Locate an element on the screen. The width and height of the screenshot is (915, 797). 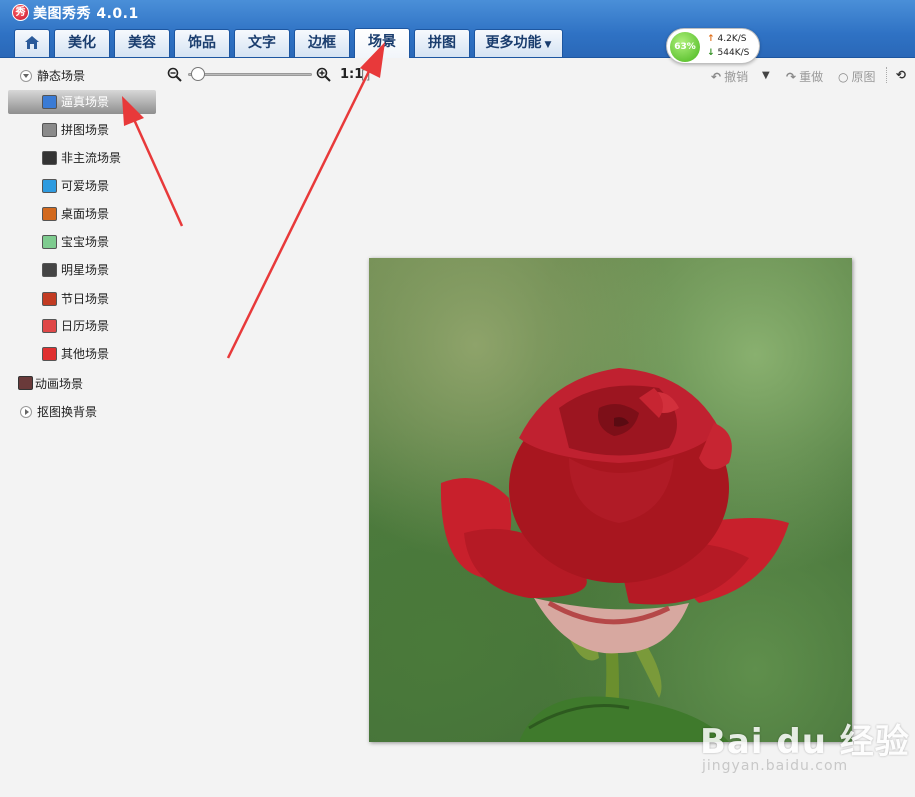
zoom-out-icon is located at coordinates (174, 74).